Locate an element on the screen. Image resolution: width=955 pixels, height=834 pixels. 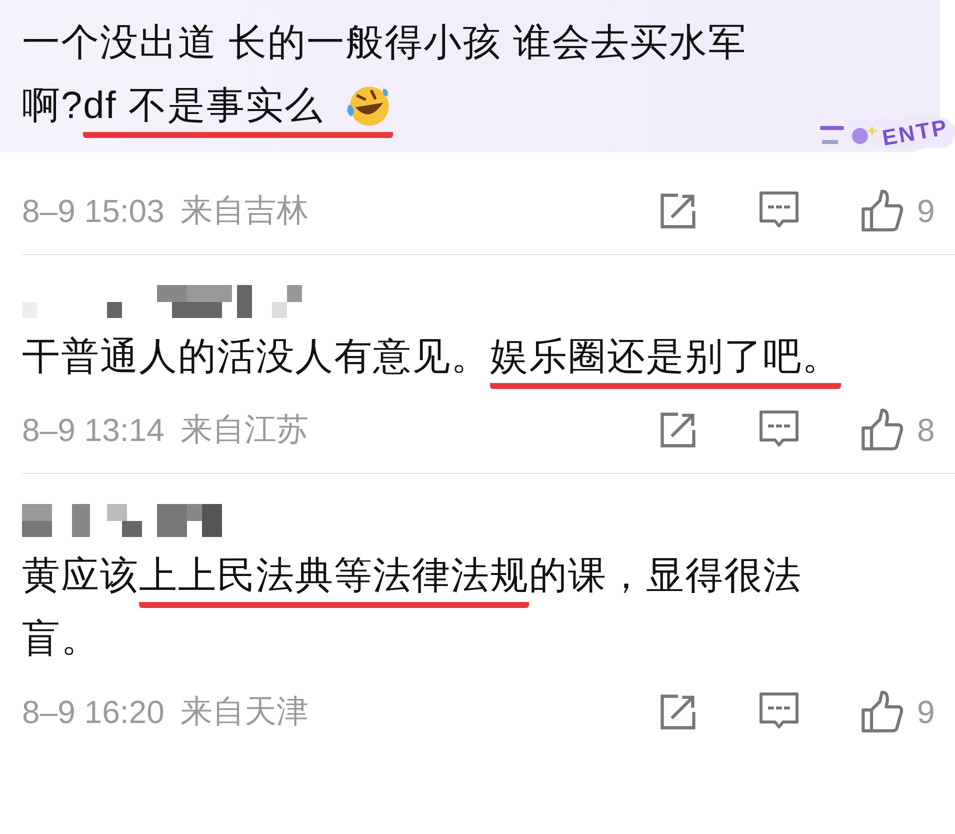
comment-location: 来自江苏 is located at coordinates (244, 429).